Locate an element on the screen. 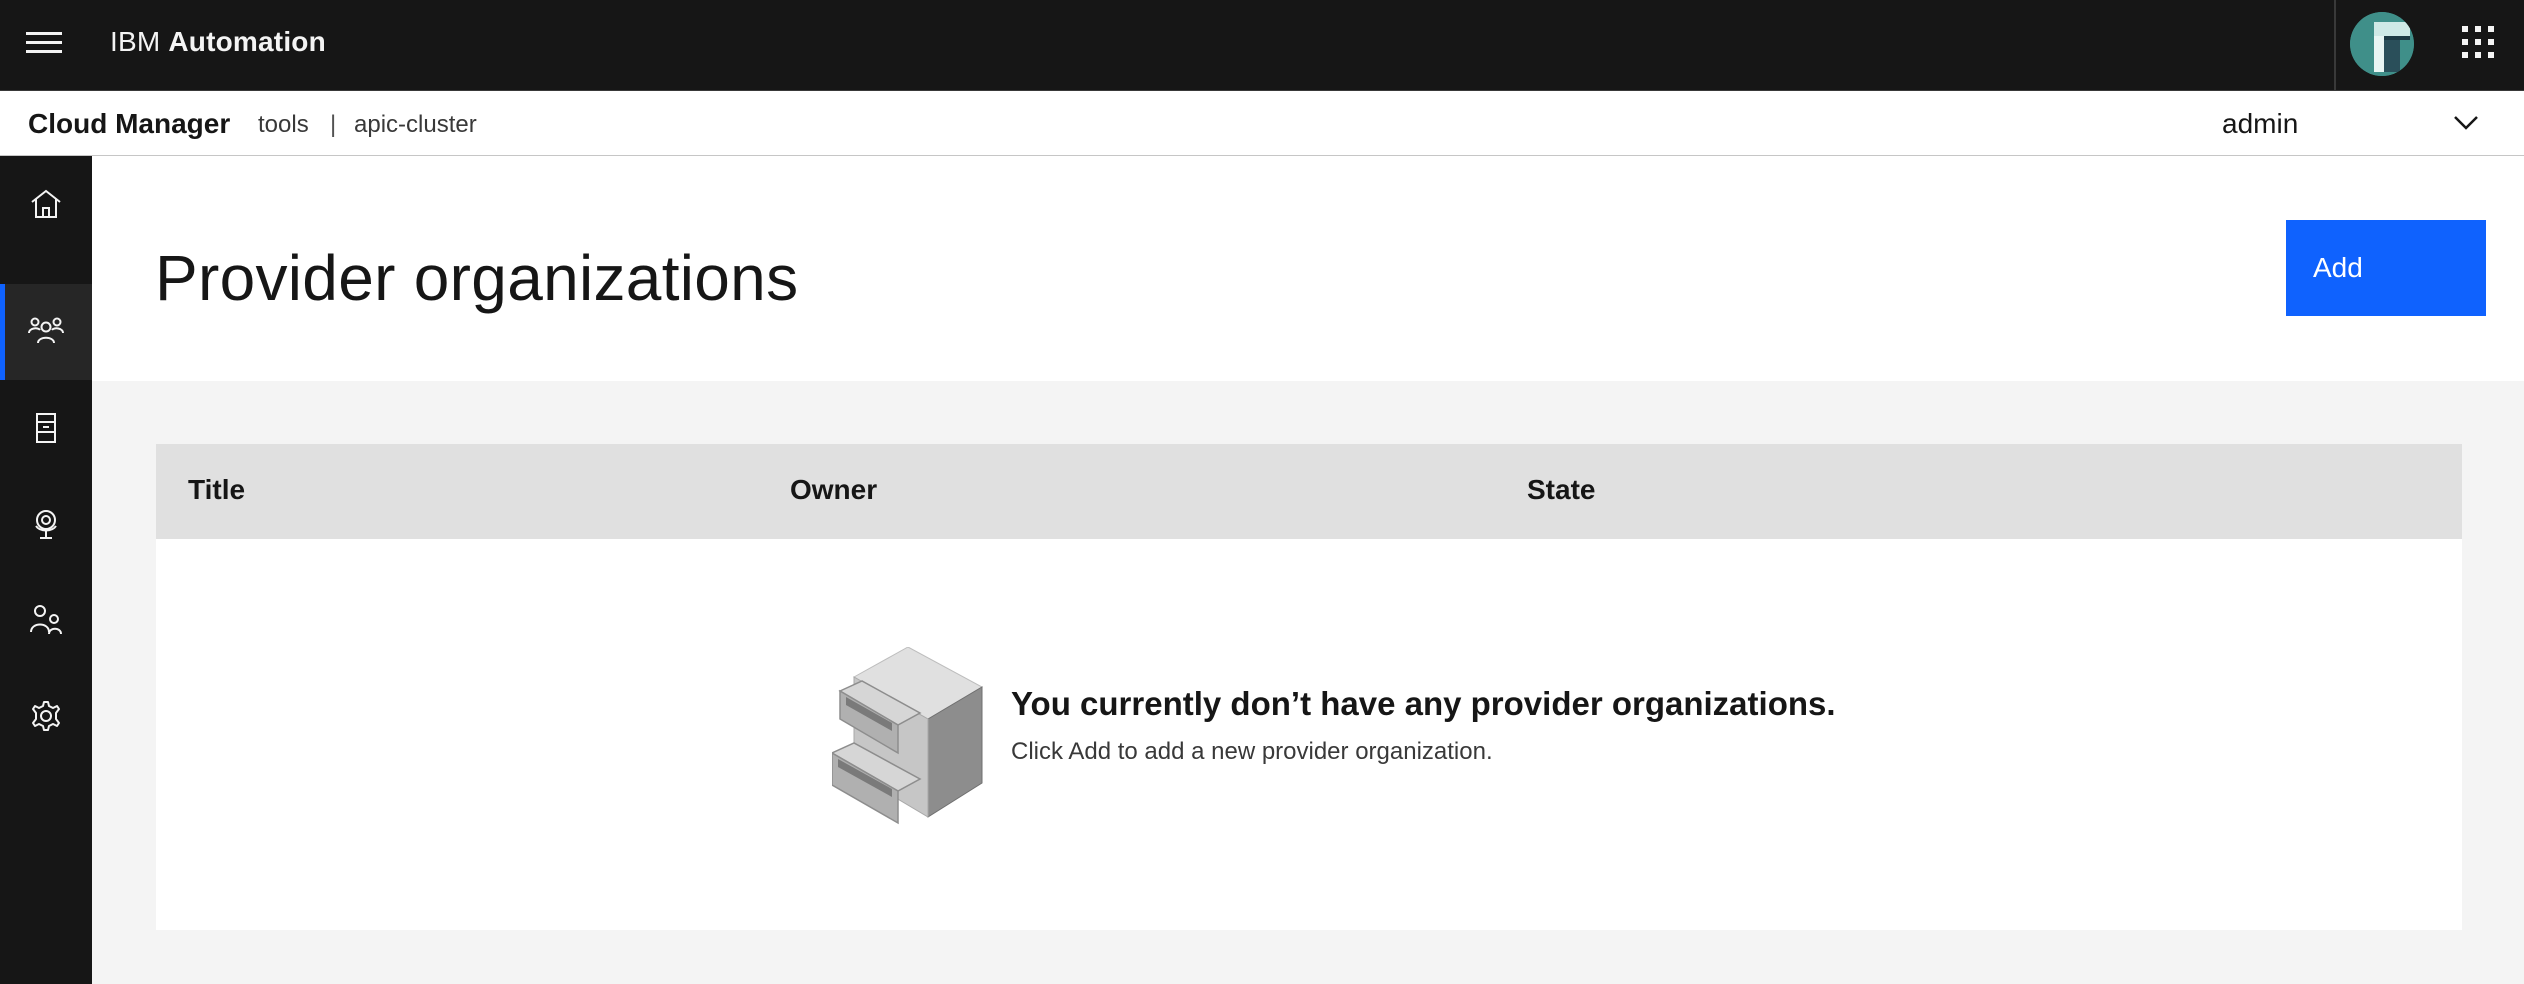 Image resolution: width=2524 pixels, height=984 pixels. nav-item-home is located at coordinates (46, 204).